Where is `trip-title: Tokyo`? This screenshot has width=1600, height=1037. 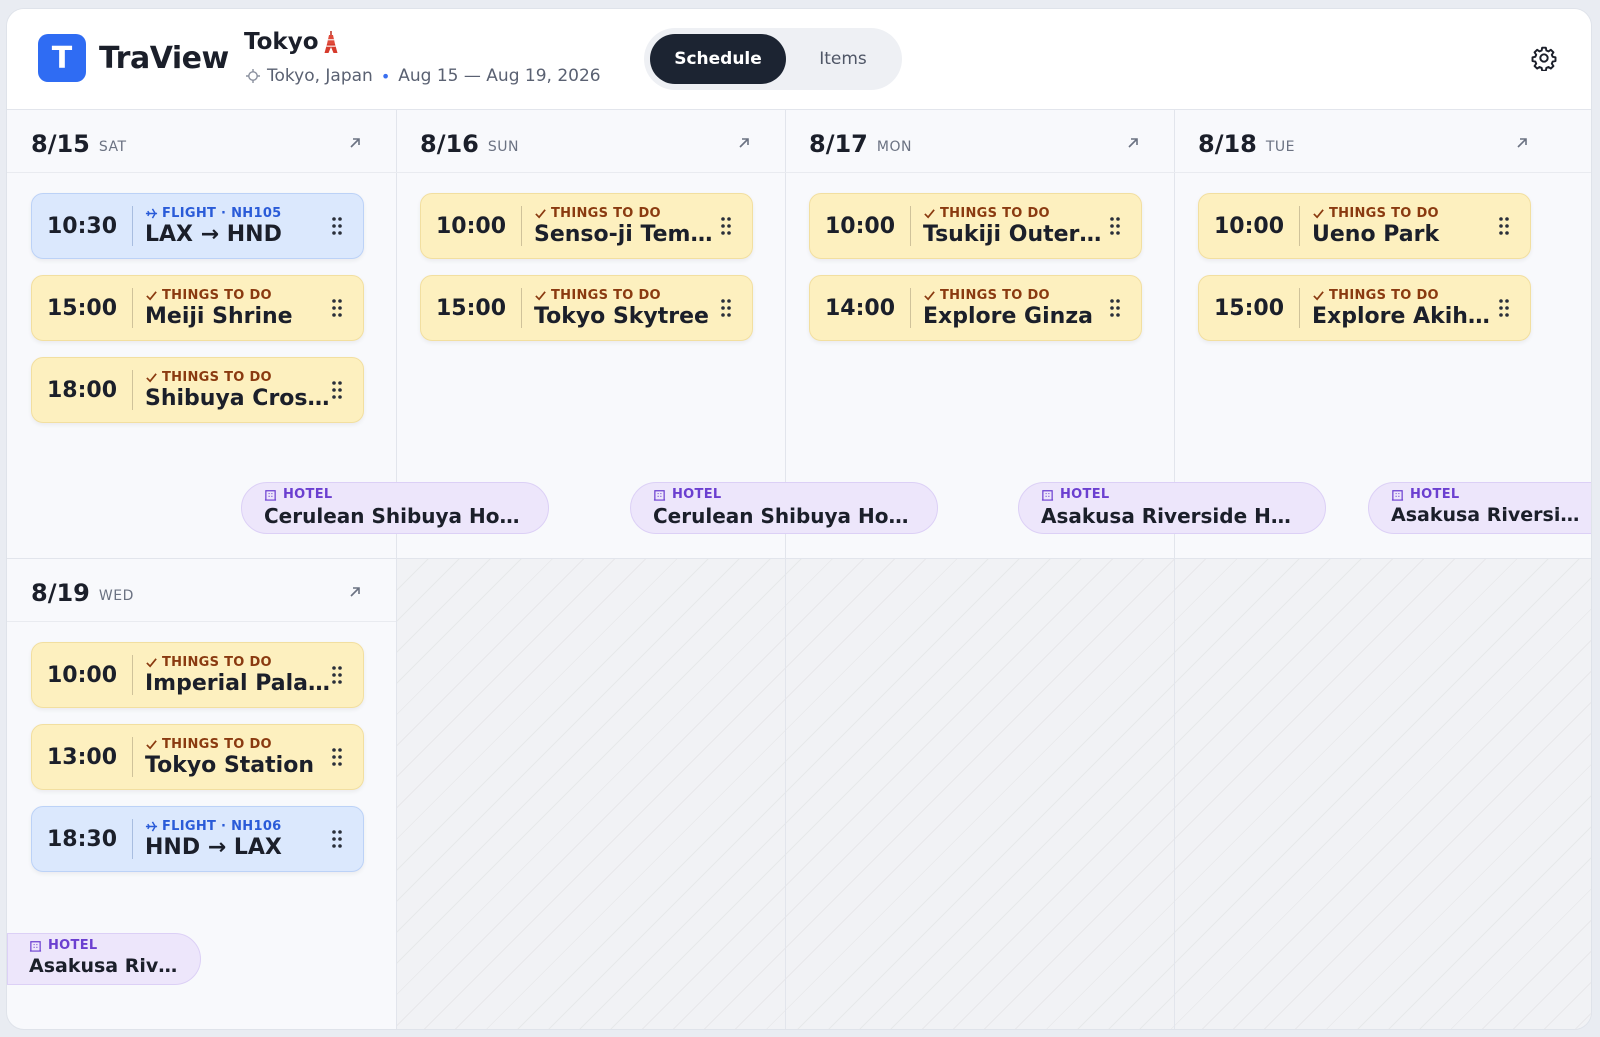
trip-title: Tokyo is located at coordinates (291, 42).